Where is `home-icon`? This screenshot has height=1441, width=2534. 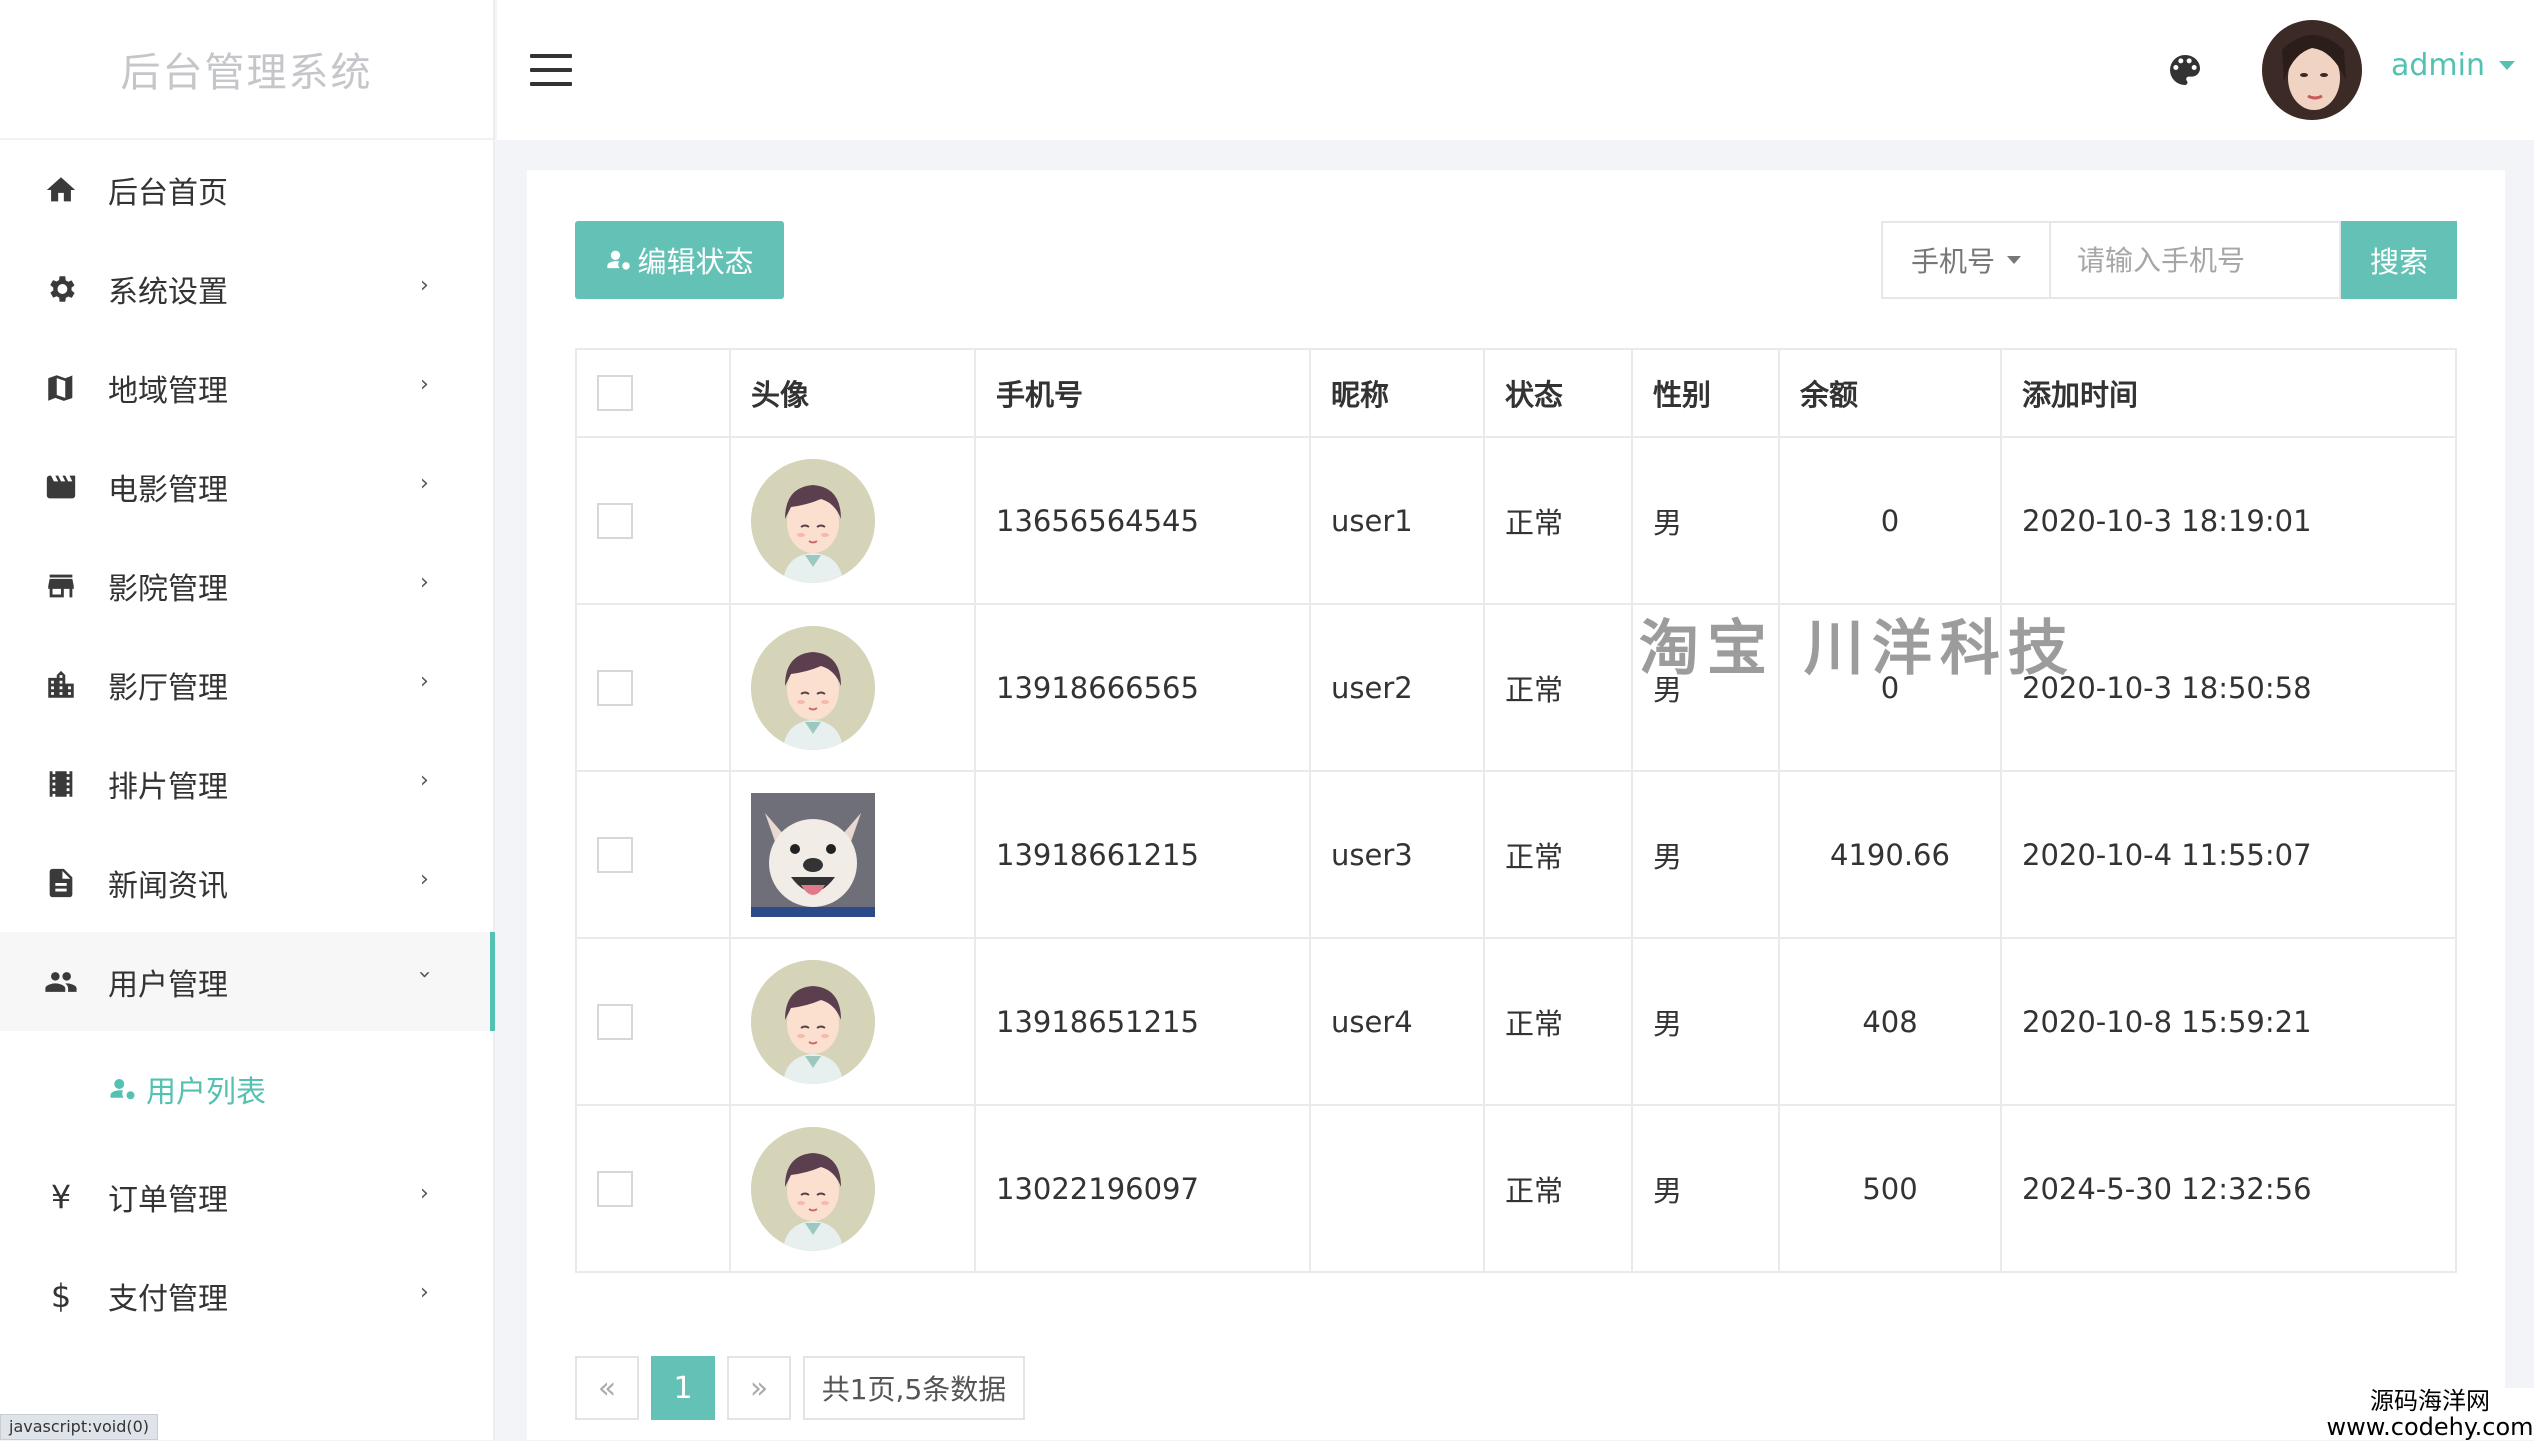
home-icon is located at coordinates (61, 190).